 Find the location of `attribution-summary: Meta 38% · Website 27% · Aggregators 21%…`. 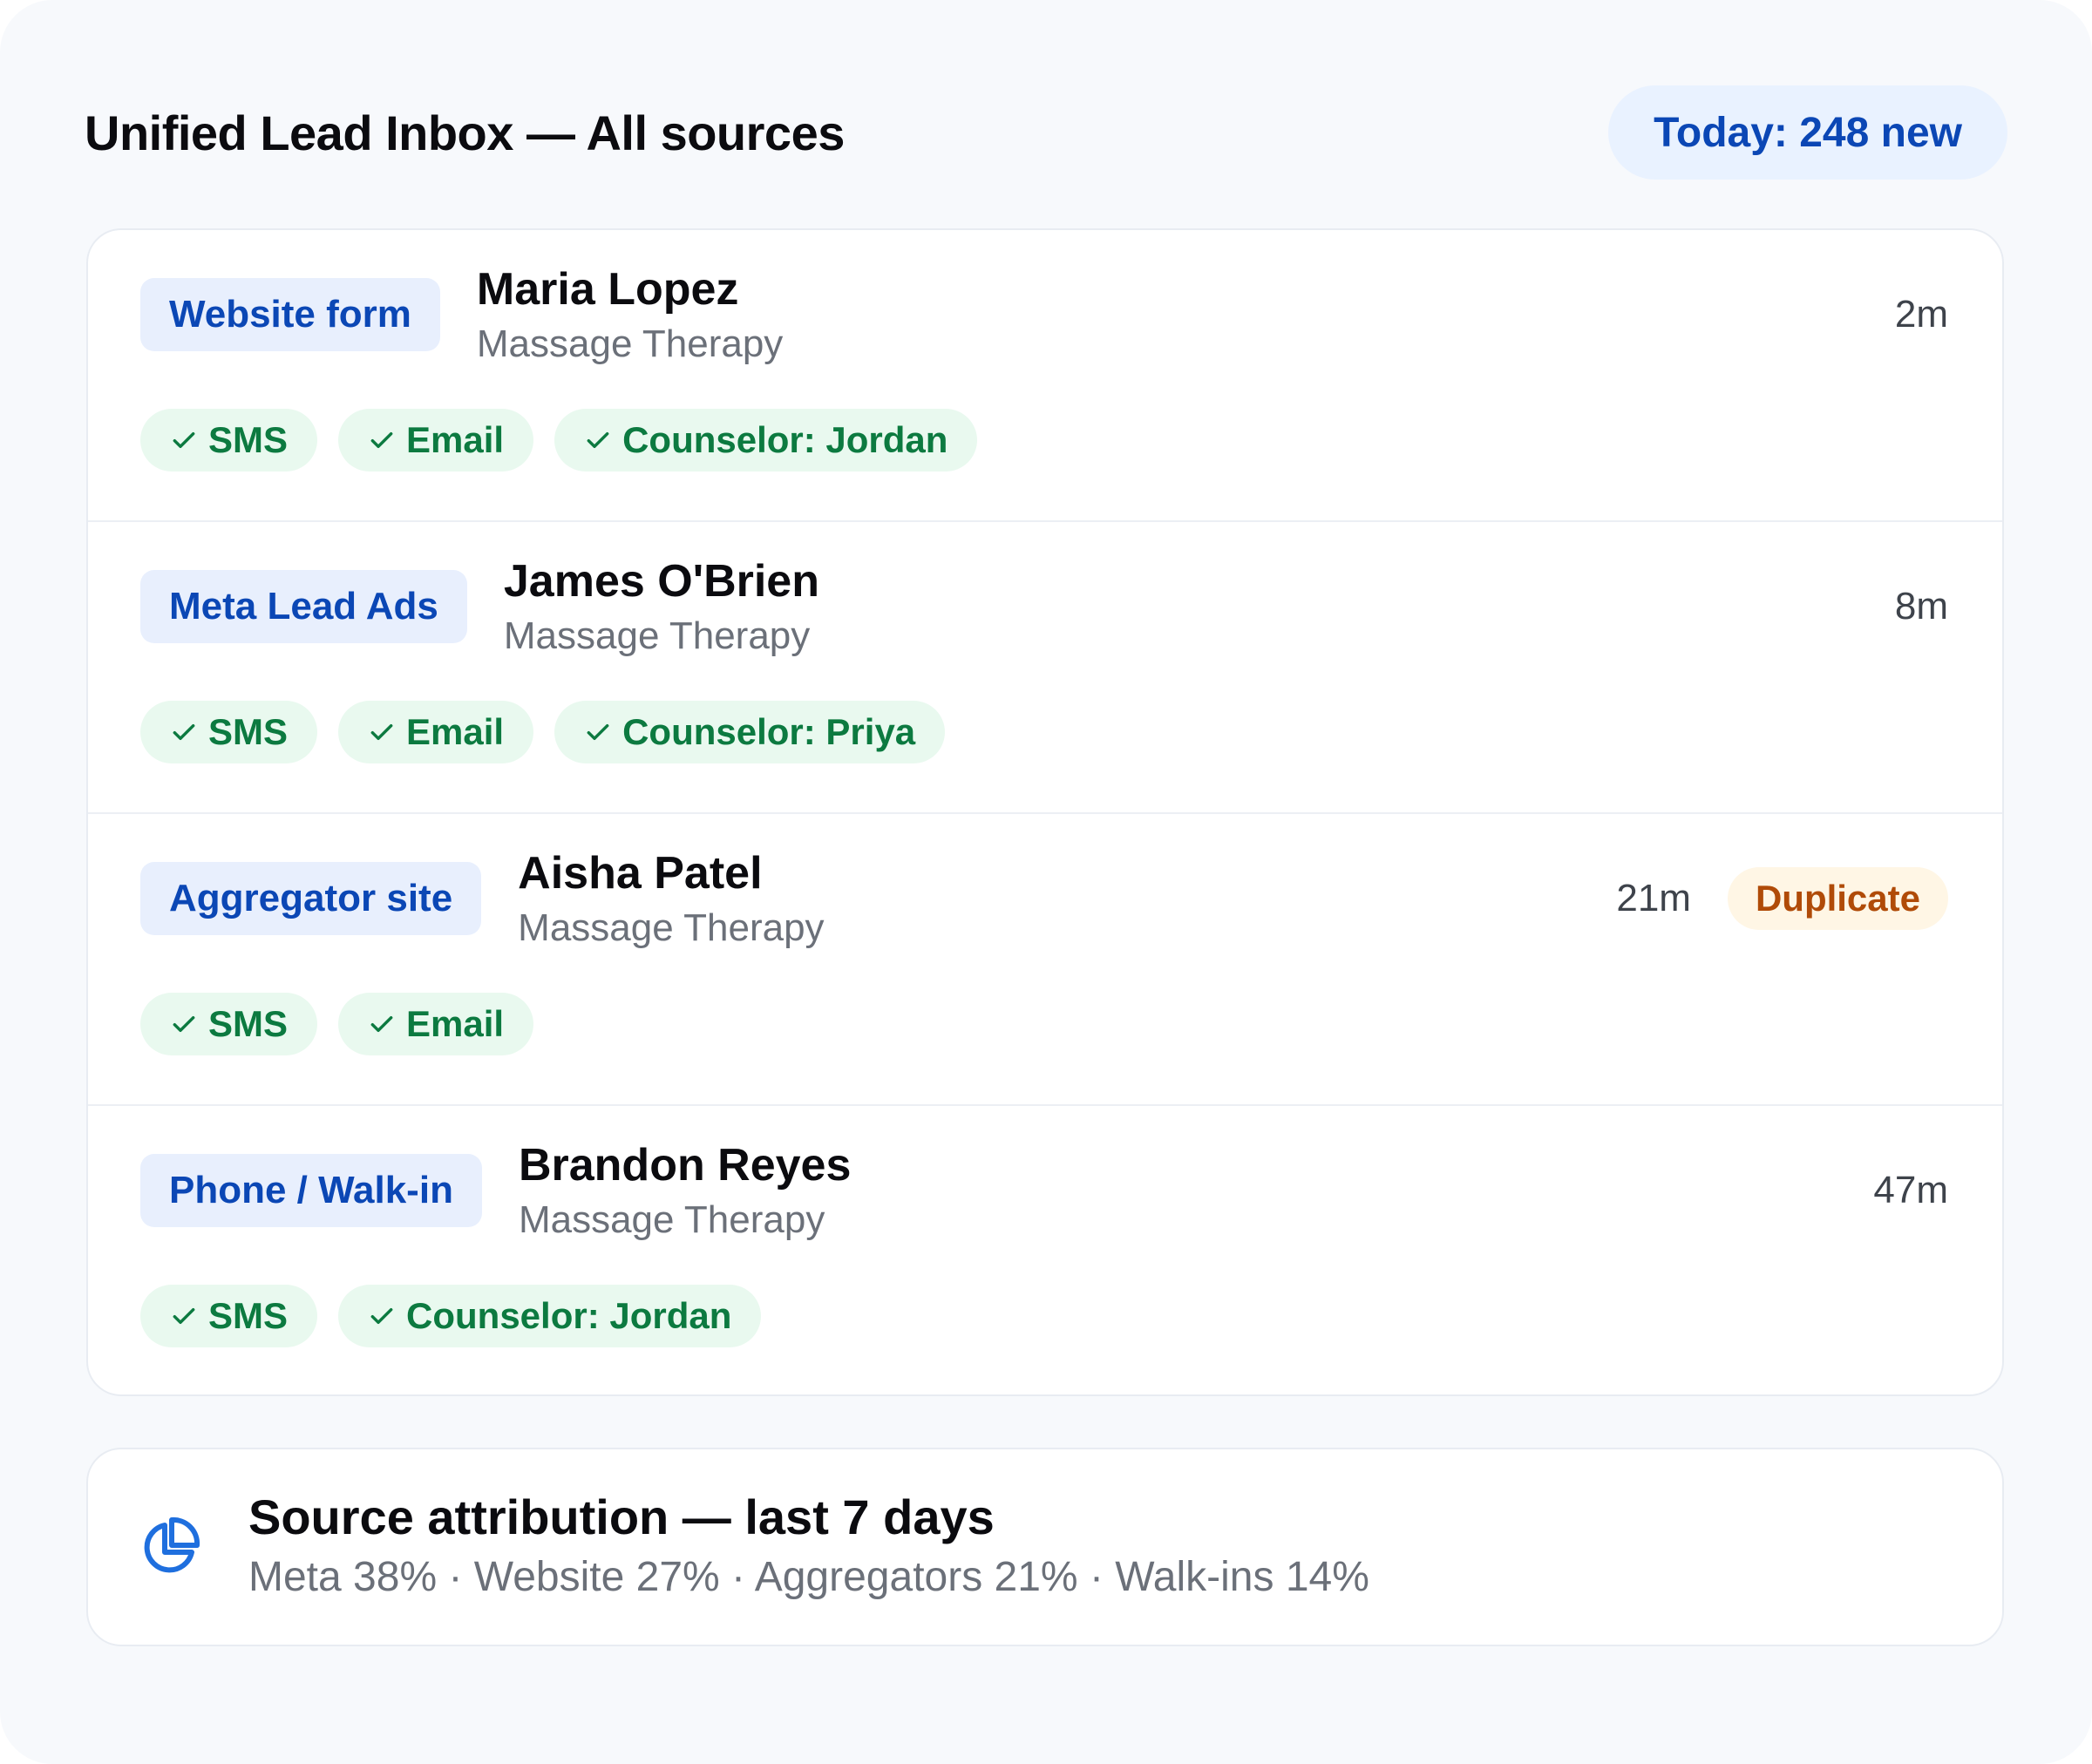

attribution-summary: Meta 38% · Website 27% · Aggregators 21%… is located at coordinates (808, 1577).